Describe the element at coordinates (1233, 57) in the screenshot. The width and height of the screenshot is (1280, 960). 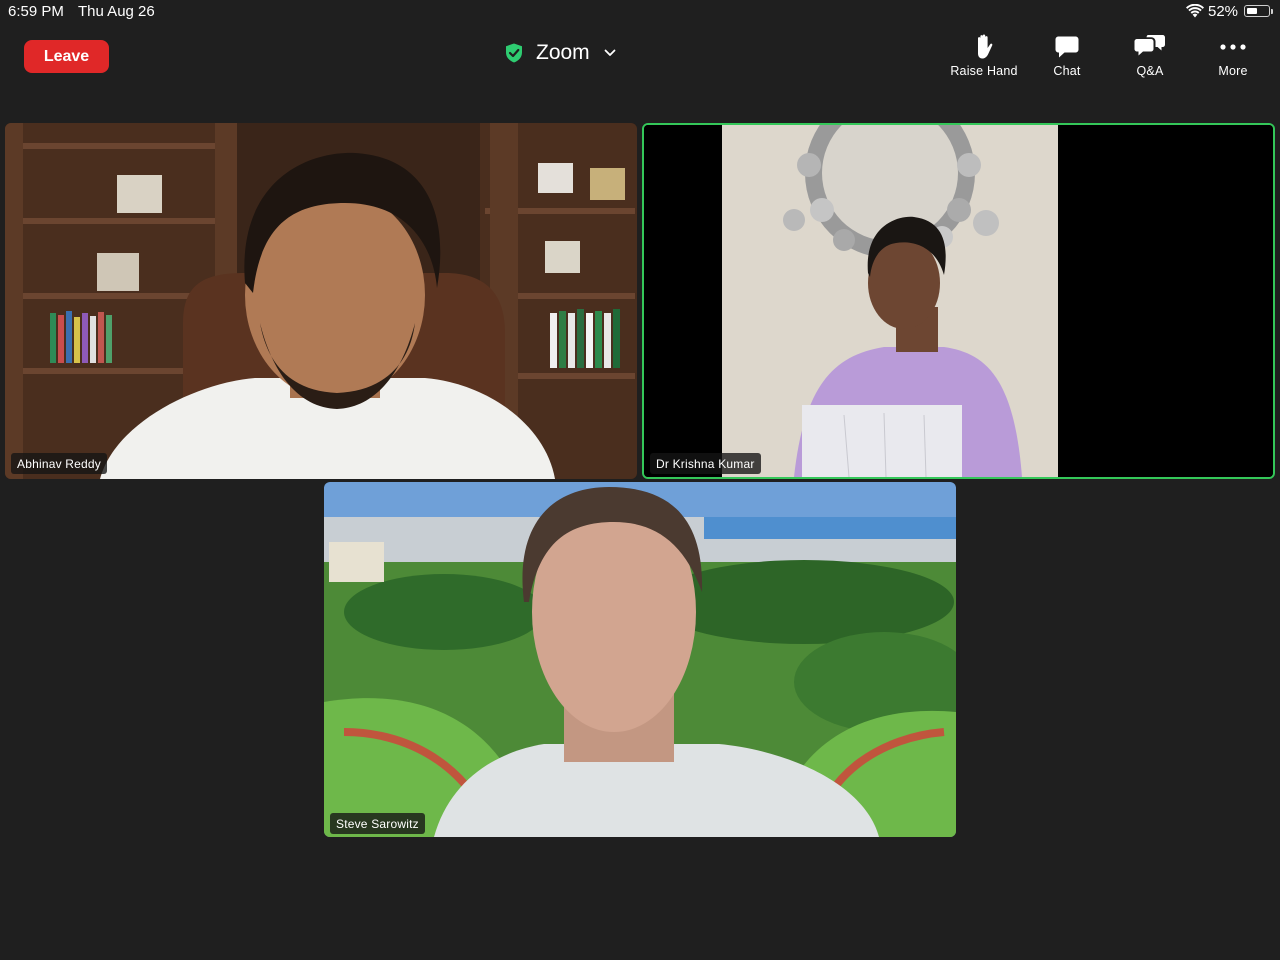
I see `more-button: More` at that location.